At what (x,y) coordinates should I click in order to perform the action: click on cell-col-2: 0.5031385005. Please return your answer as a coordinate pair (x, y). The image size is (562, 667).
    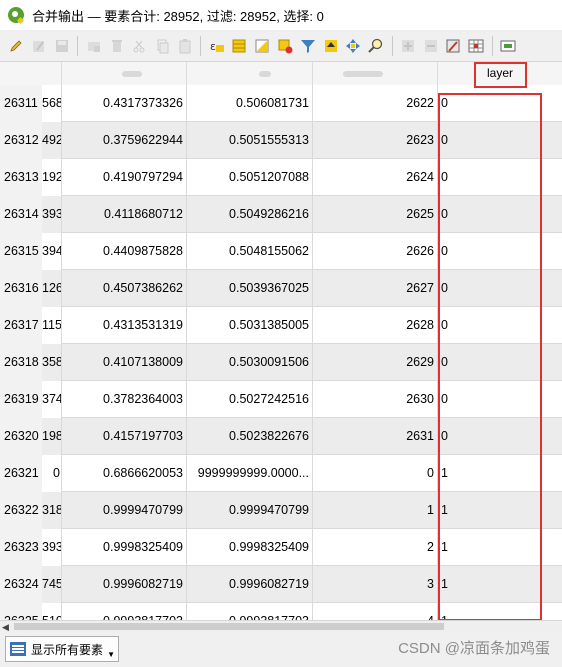
    Looking at the image, I should click on (250, 325).